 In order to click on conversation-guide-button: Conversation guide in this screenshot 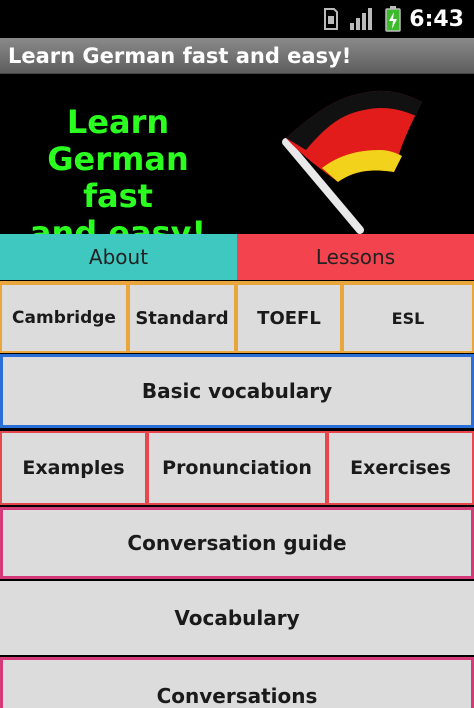, I will do `click(237, 543)`.